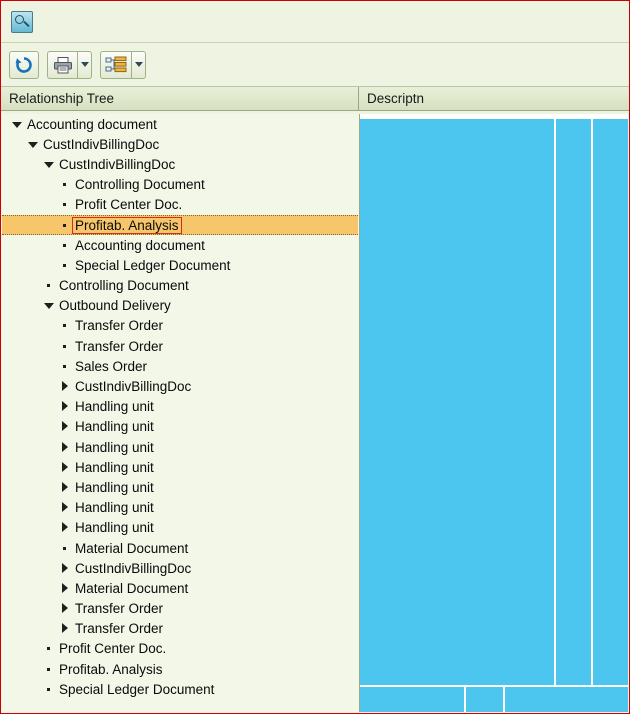 This screenshot has width=630, height=714. What do you see at coordinates (315, 22) in the screenshot?
I see `window-titlebar` at bounding box center [315, 22].